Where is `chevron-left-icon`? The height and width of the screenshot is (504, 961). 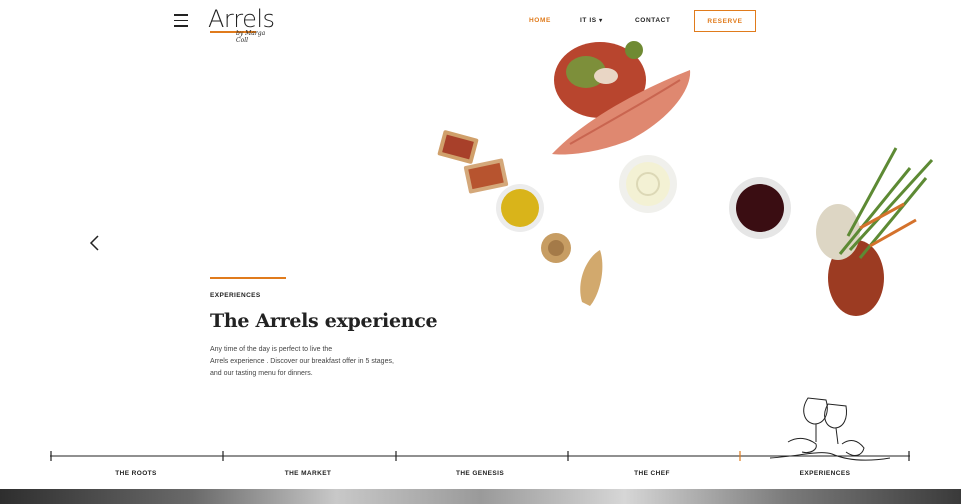 chevron-left-icon is located at coordinates (95, 243).